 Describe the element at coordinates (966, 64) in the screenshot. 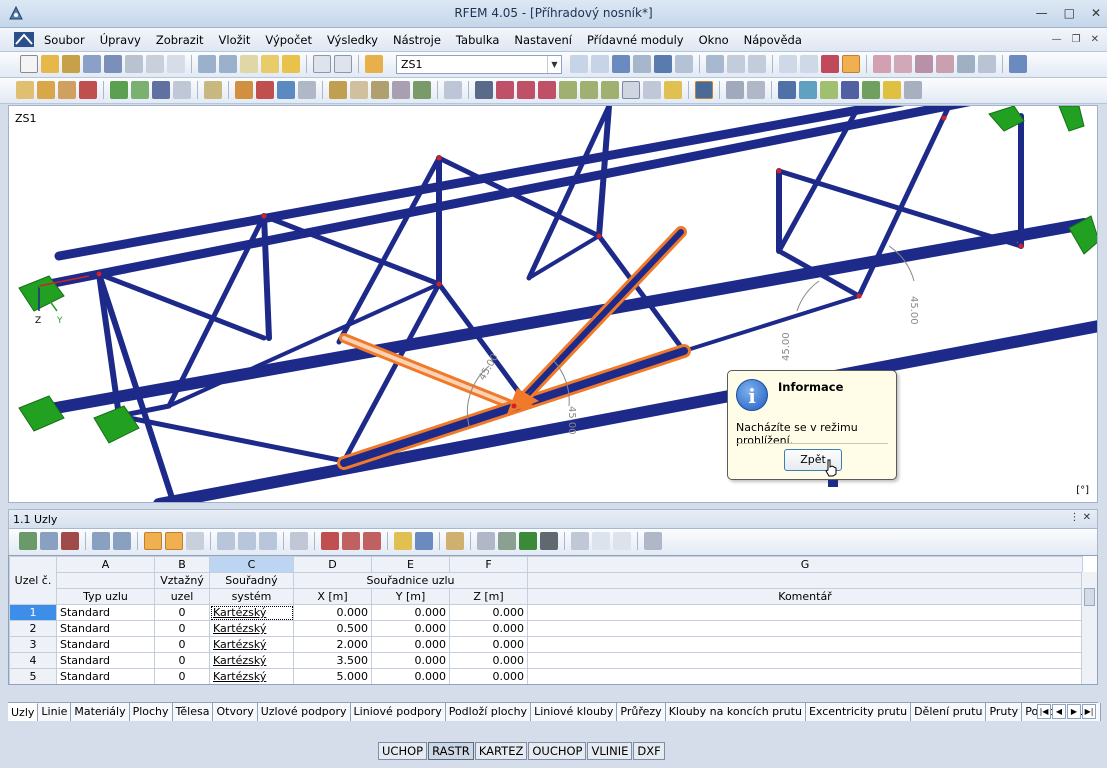

I see `member-icon` at that location.